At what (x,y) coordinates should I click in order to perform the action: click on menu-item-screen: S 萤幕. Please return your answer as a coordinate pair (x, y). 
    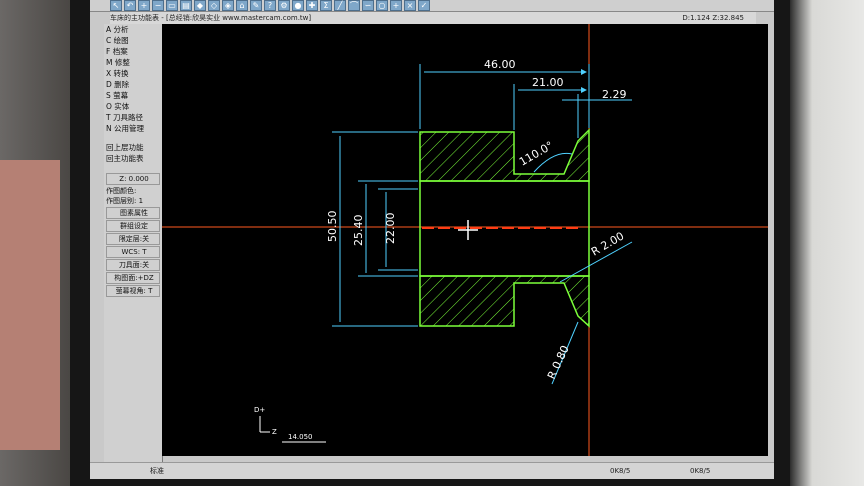
    Looking at the image, I should click on (133, 95).